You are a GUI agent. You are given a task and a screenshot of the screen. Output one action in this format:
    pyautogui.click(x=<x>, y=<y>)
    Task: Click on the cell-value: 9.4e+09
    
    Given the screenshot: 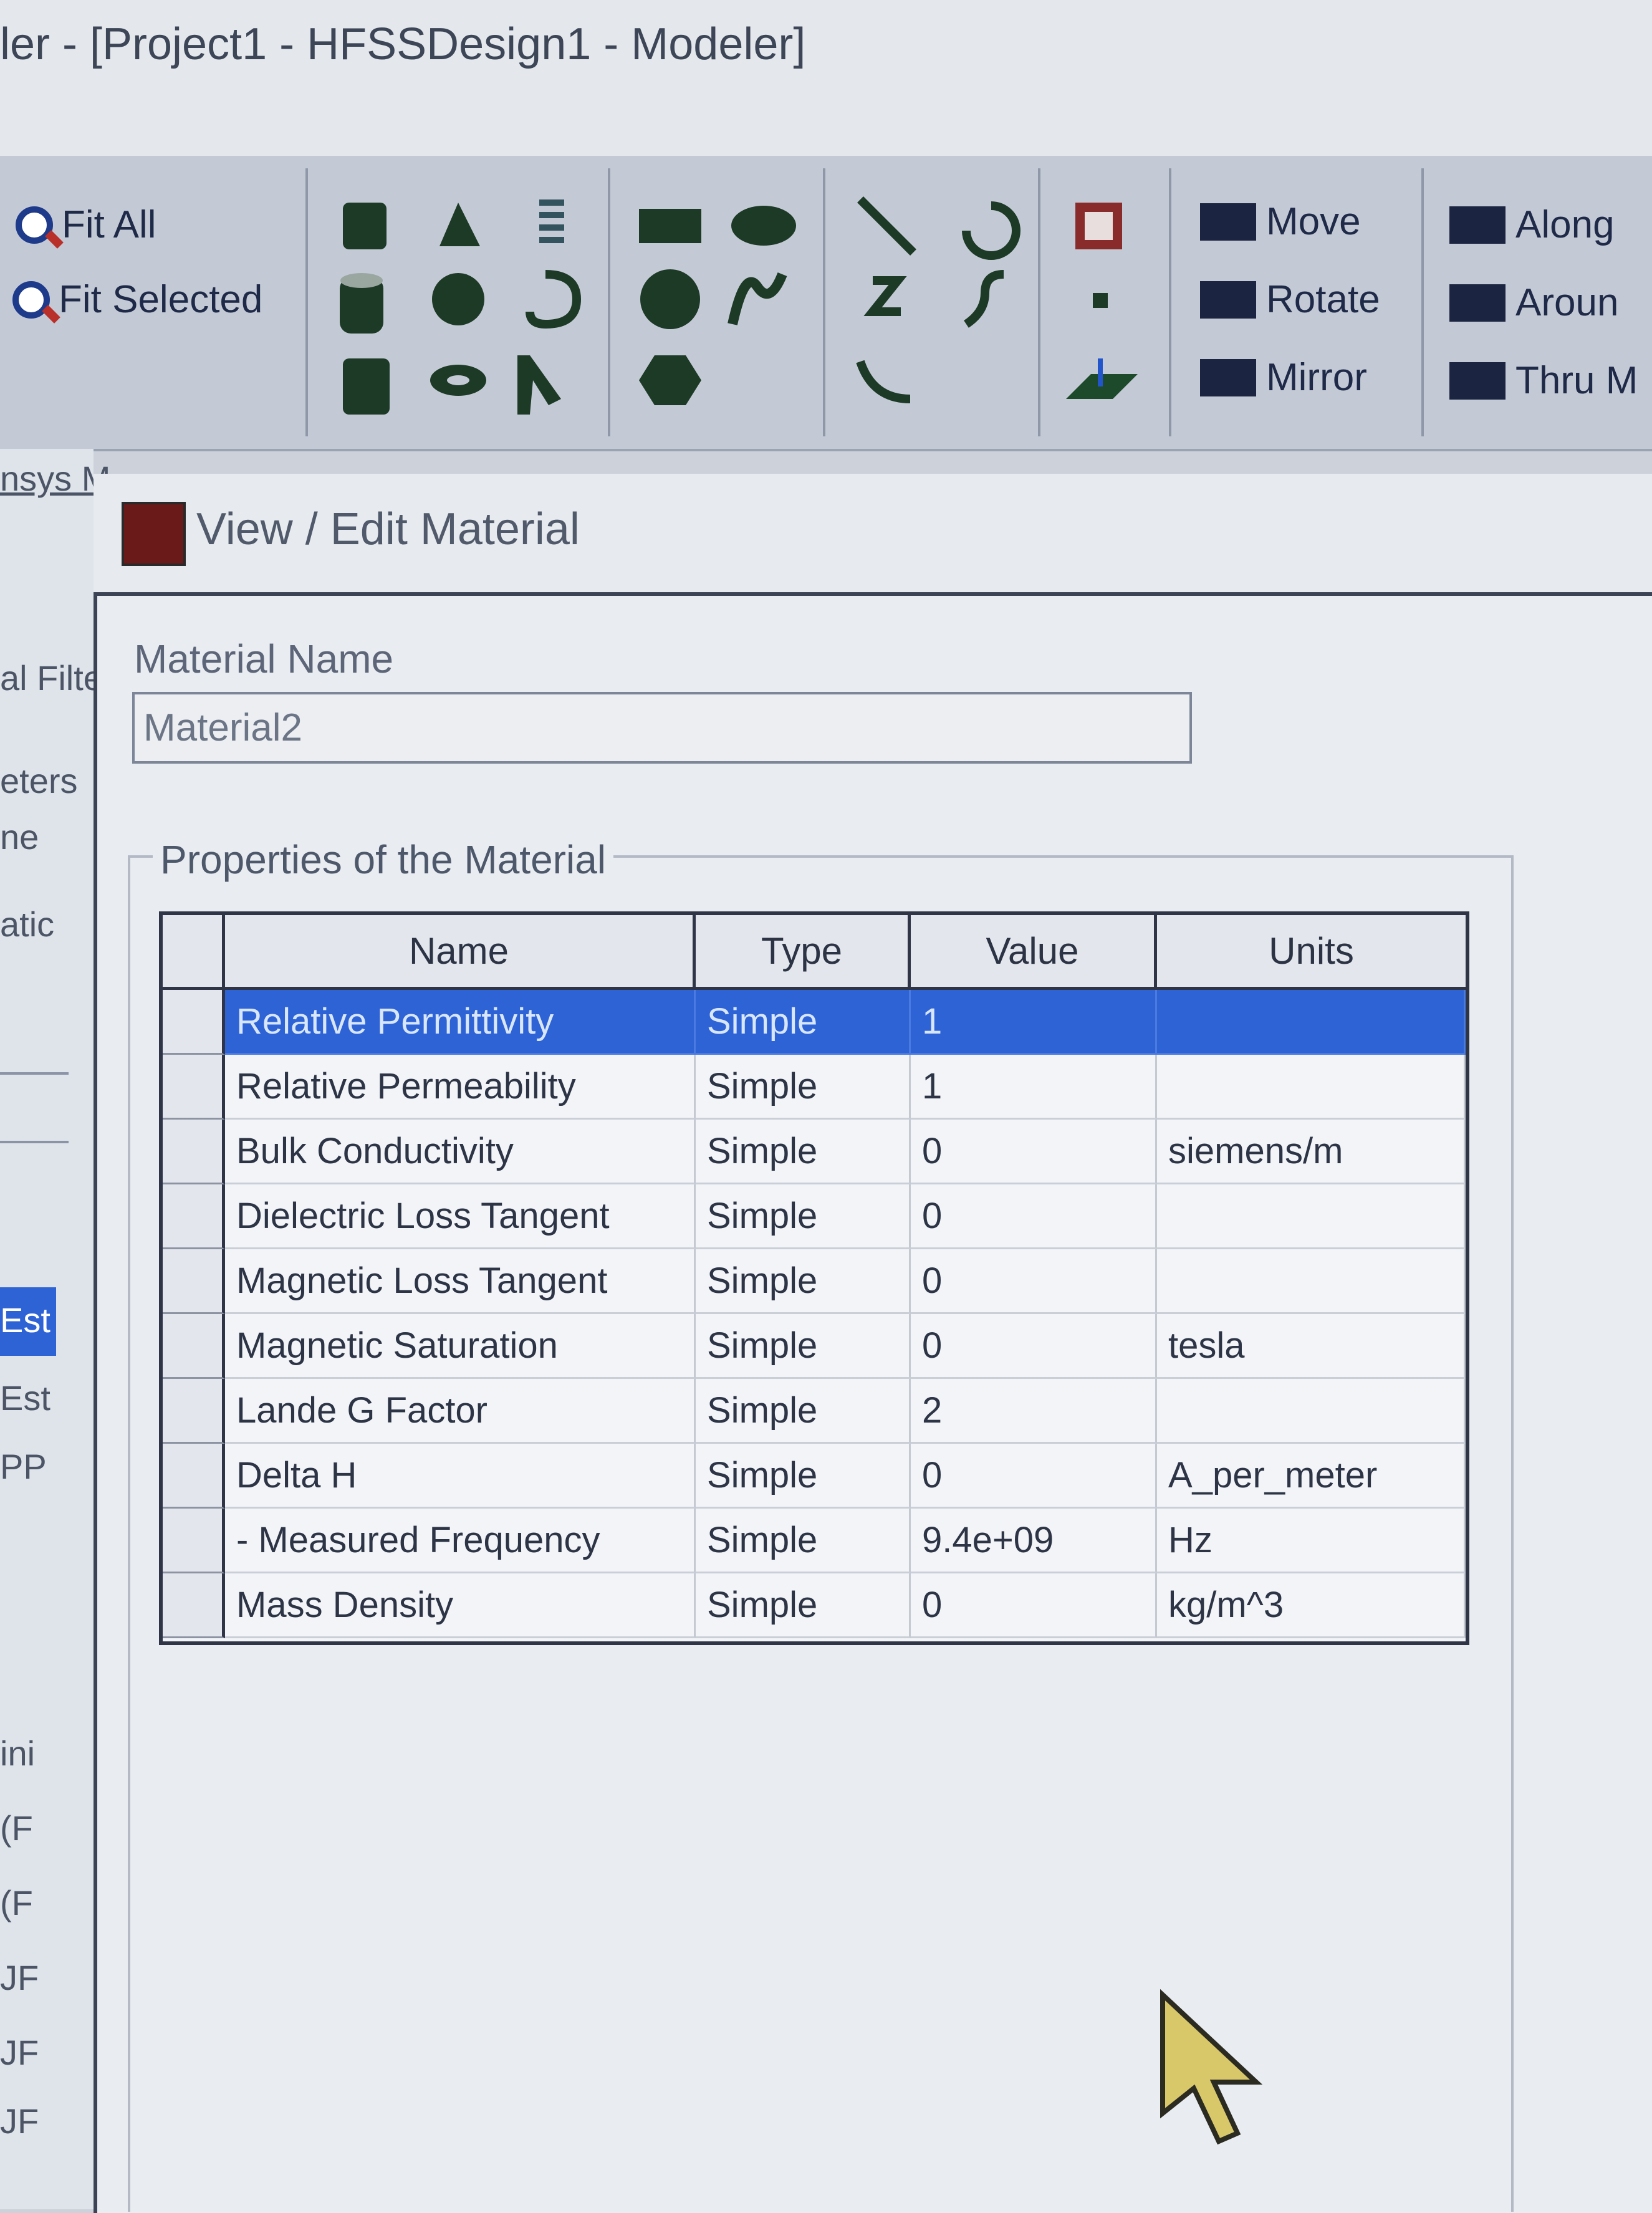 What is the action you would take?
    pyautogui.click(x=1034, y=1541)
    